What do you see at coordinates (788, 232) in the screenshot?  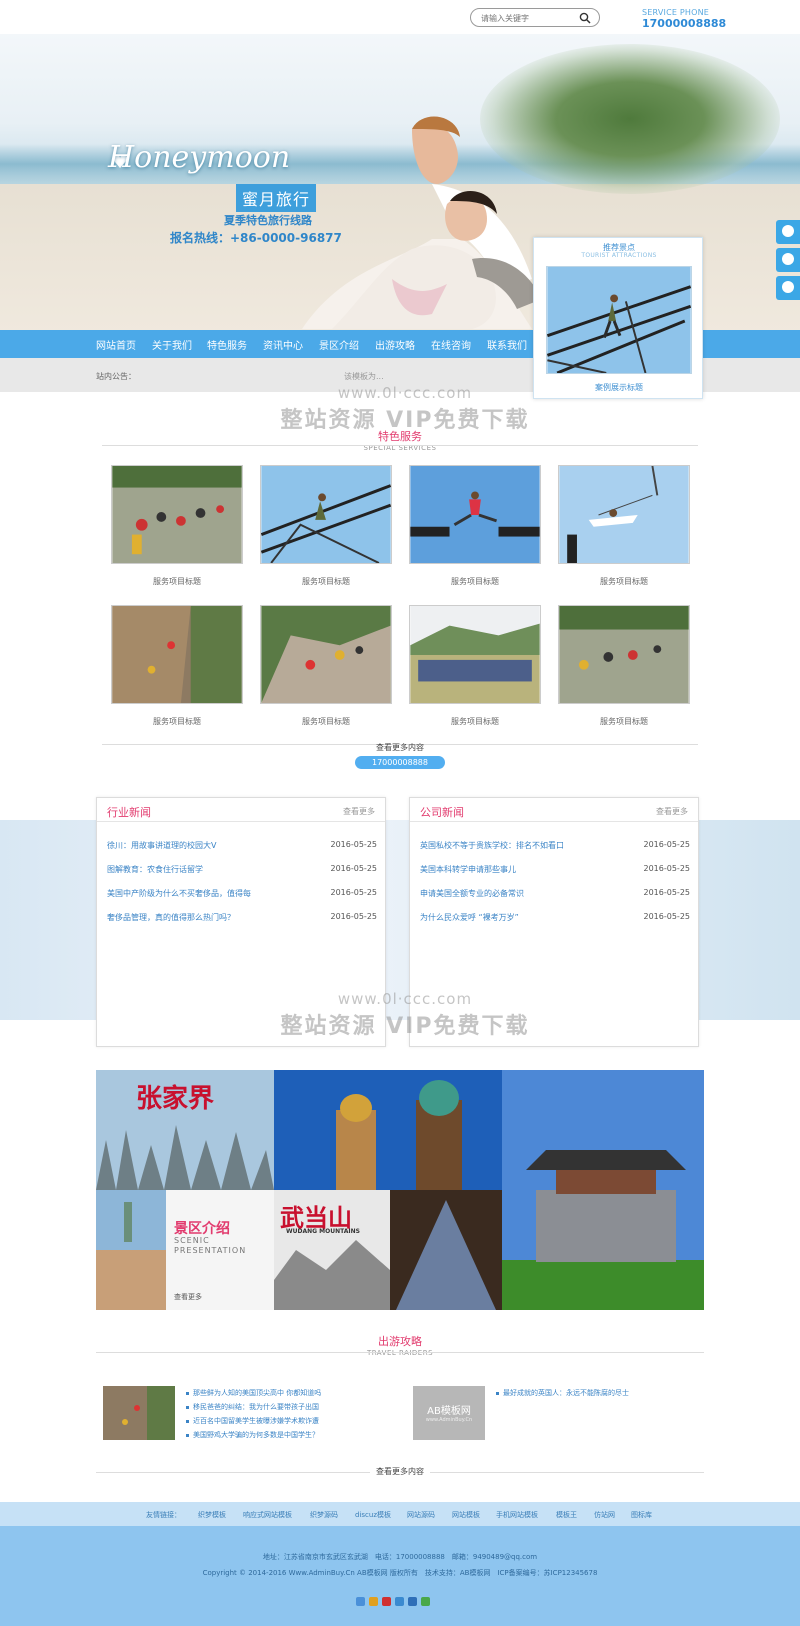 I see `wechat-icon` at bounding box center [788, 232].